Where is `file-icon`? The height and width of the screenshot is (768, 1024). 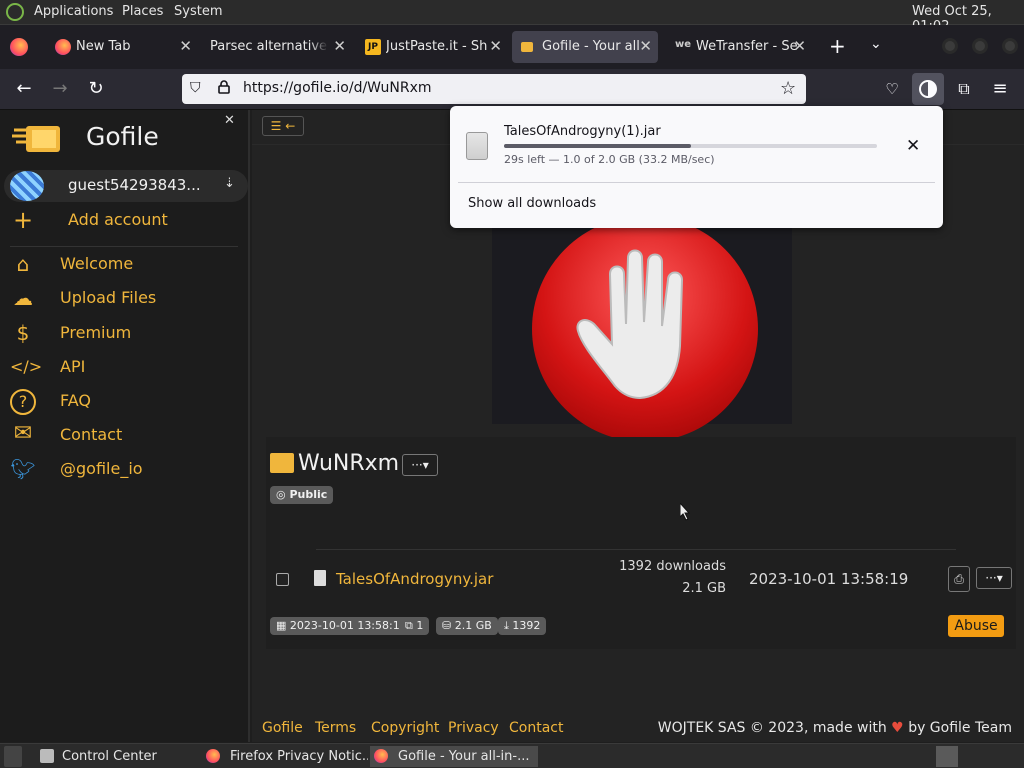 file-icon is located at coordinates (320, 578).